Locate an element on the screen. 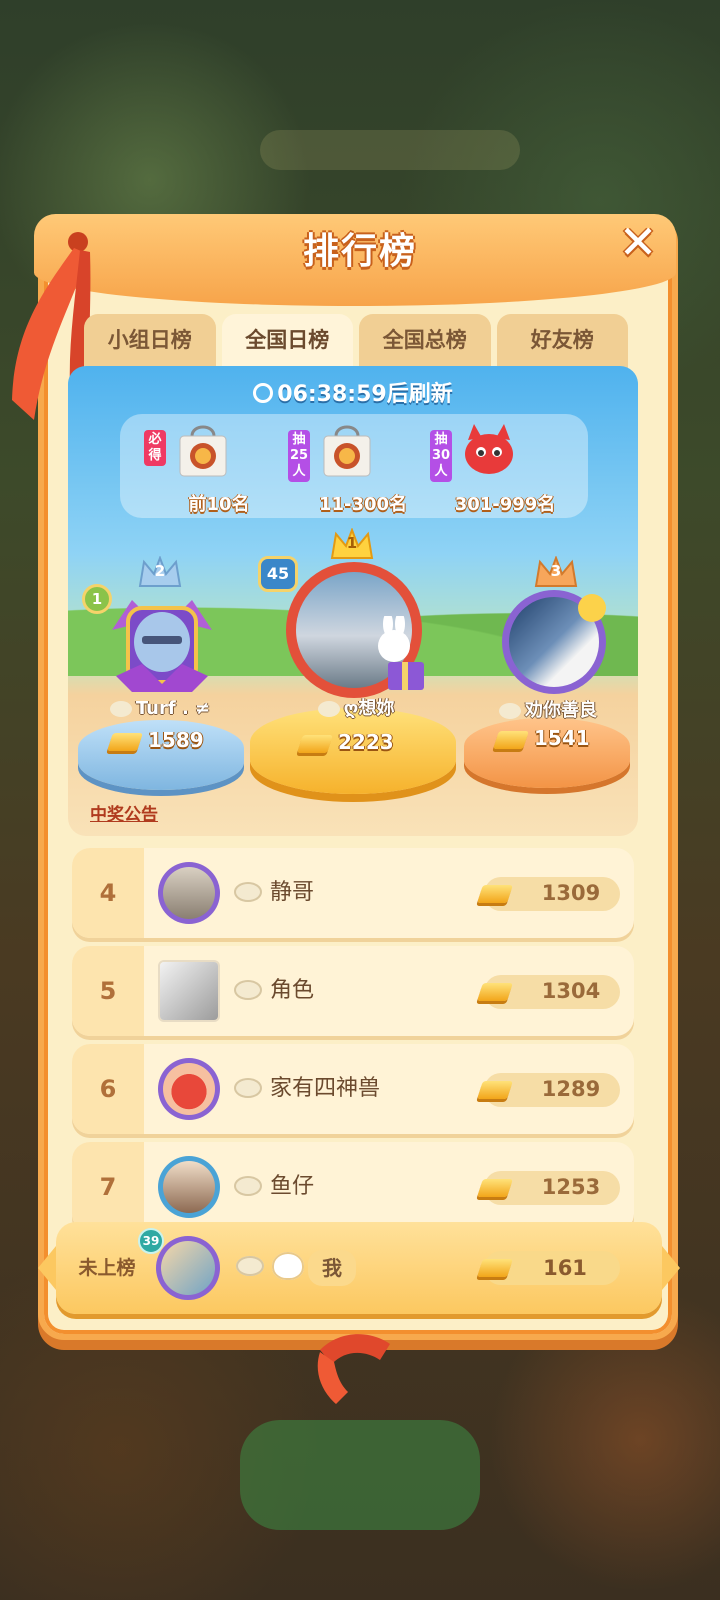 The height and width of the screenshot is (1600, 720). prize-tier-1: 必得 前10名 is located at coordinates (219, 468).